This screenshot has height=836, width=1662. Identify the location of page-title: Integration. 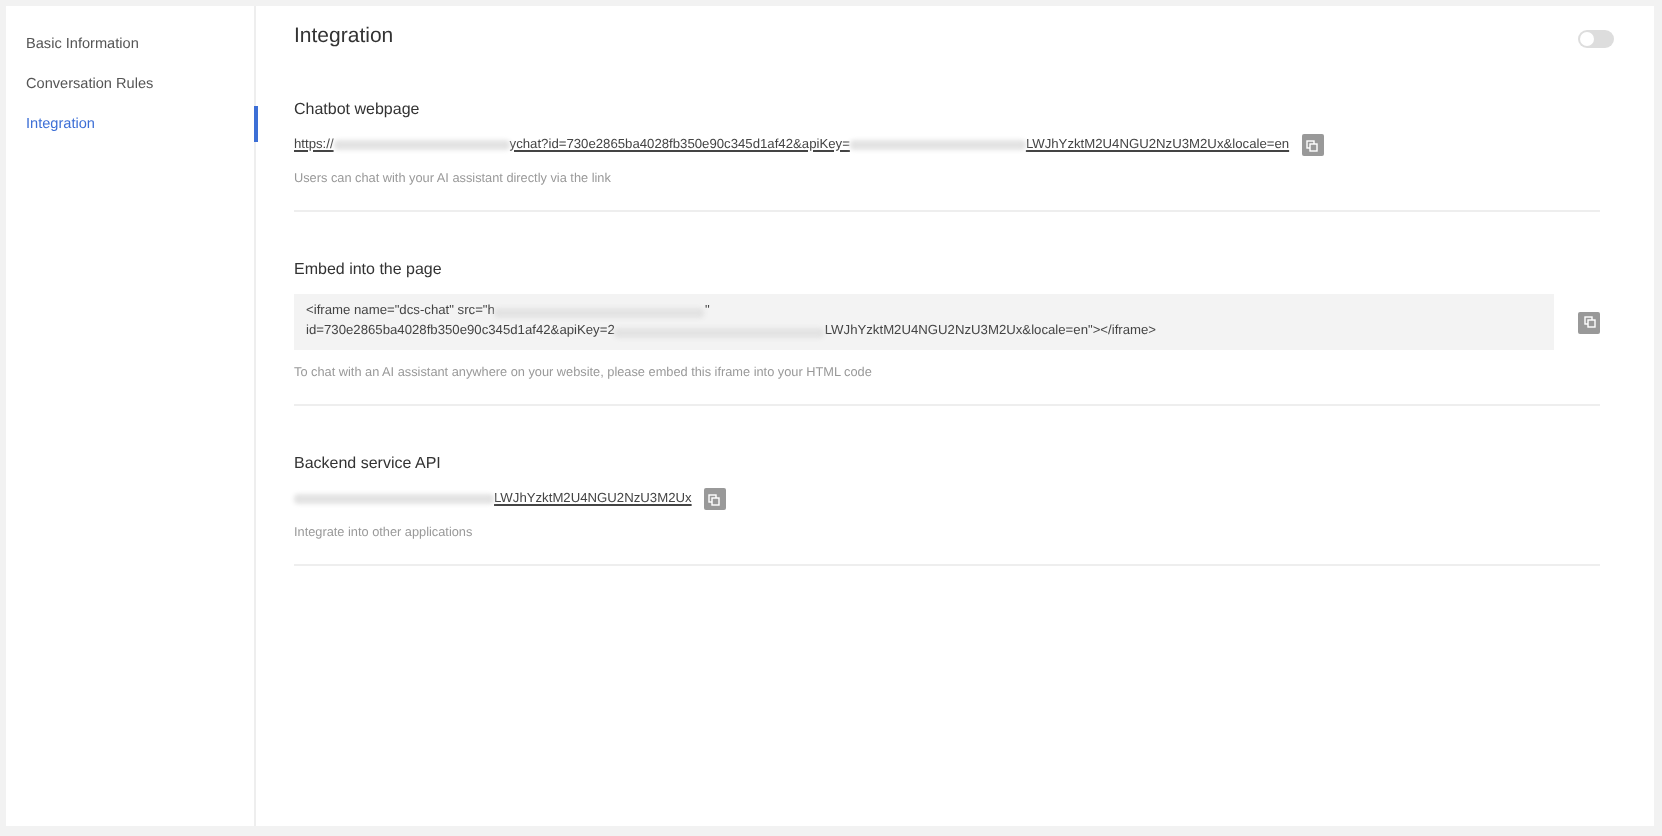
(344, 35).